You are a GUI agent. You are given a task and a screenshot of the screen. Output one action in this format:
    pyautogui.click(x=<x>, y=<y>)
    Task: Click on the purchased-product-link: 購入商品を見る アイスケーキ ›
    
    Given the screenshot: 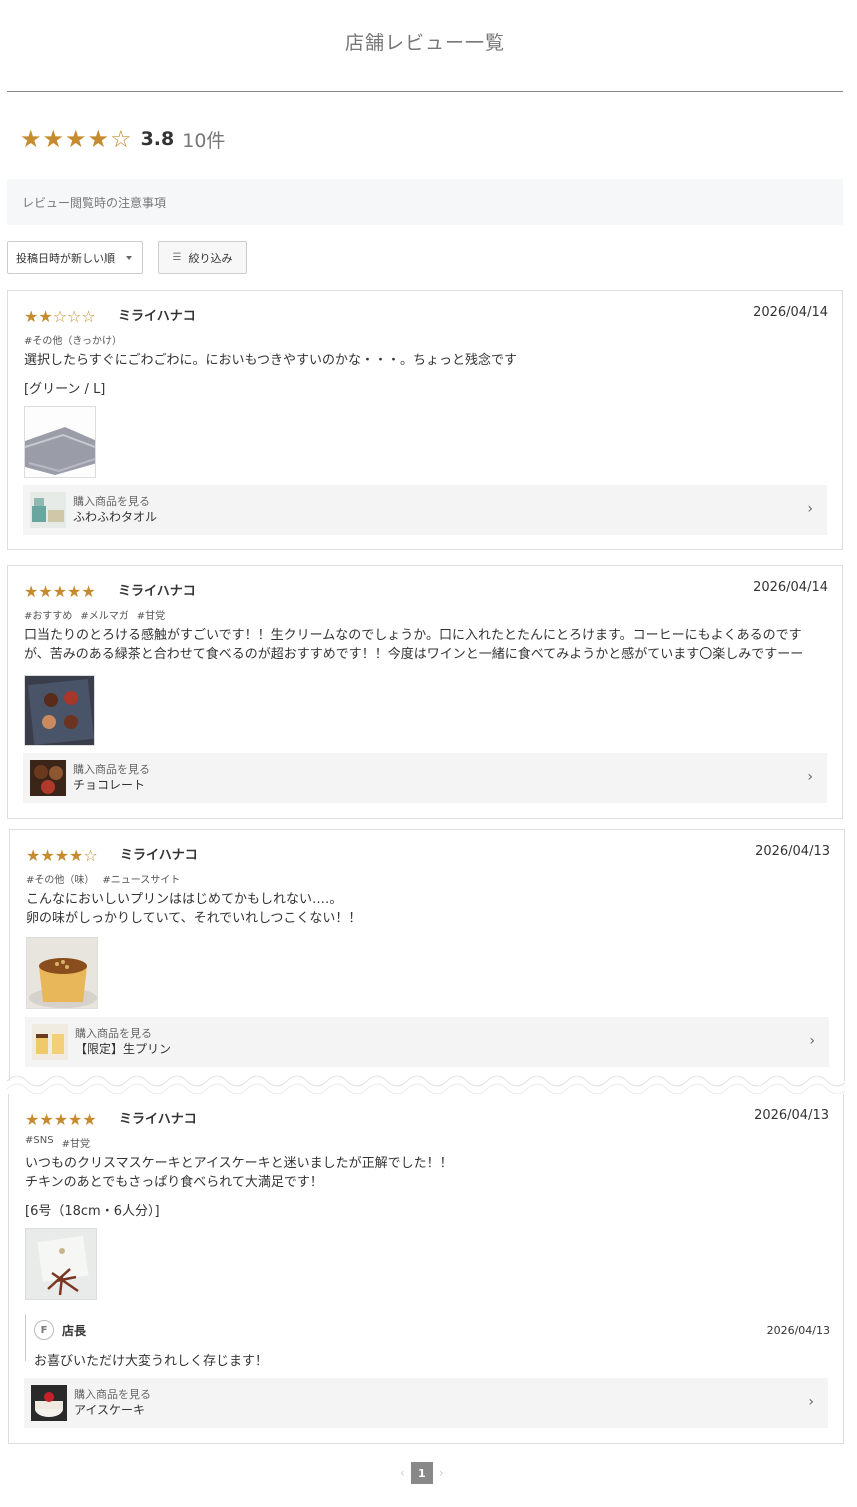 What is the action you would take?
    pyautogui.click(x=426, y=1403)
    